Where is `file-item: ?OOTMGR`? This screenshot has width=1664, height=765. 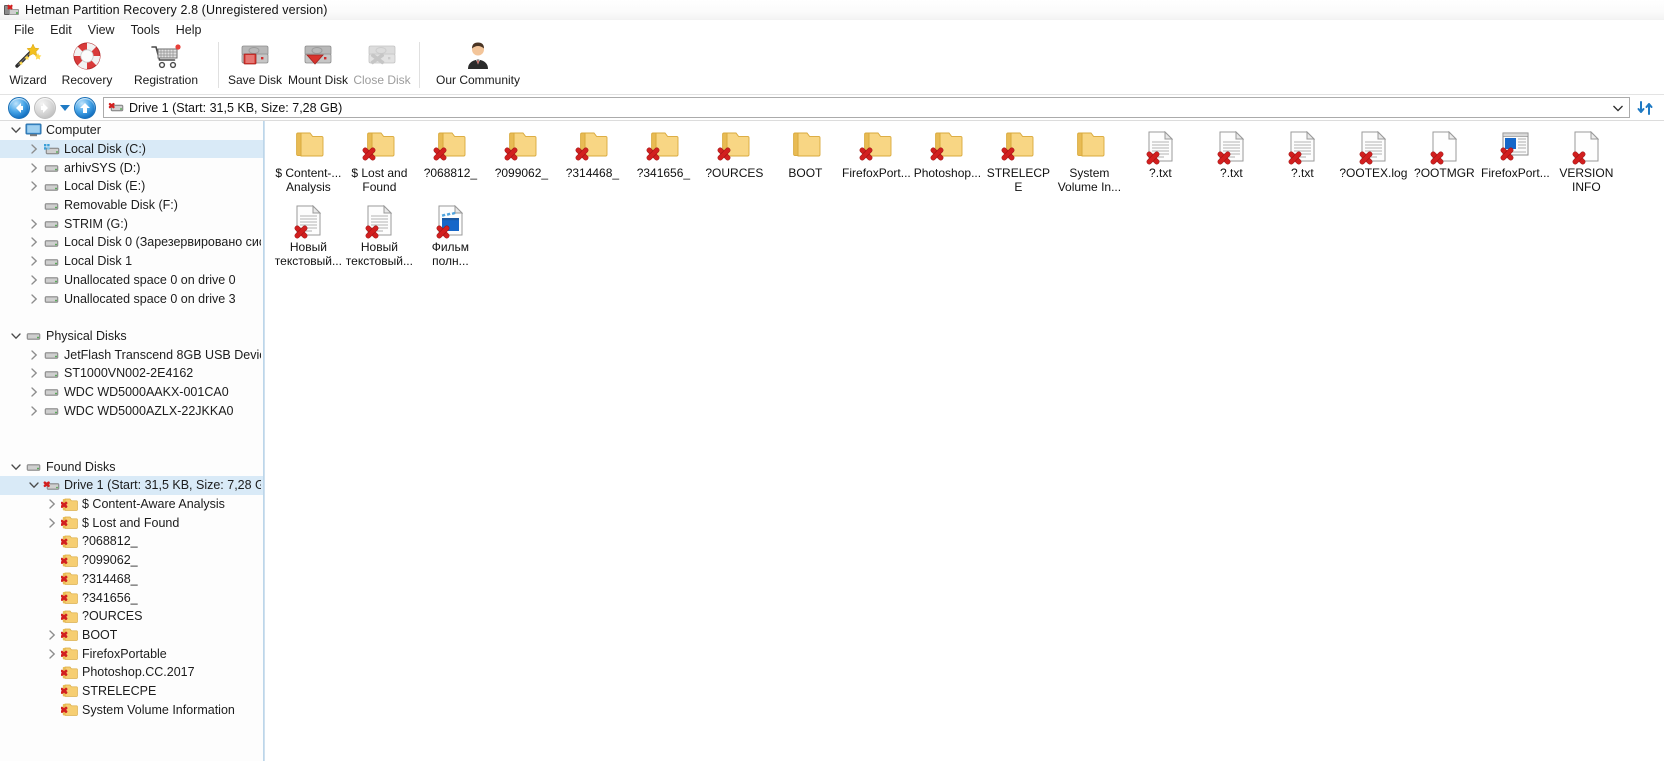 file-item: ?OOTMGR is located at coordinates (1444, 164).